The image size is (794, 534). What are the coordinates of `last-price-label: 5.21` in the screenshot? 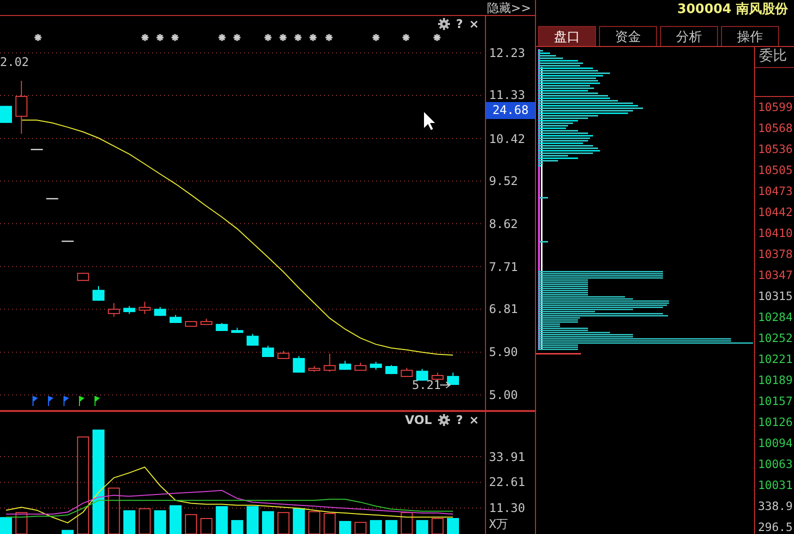 It's located at (426, 385).